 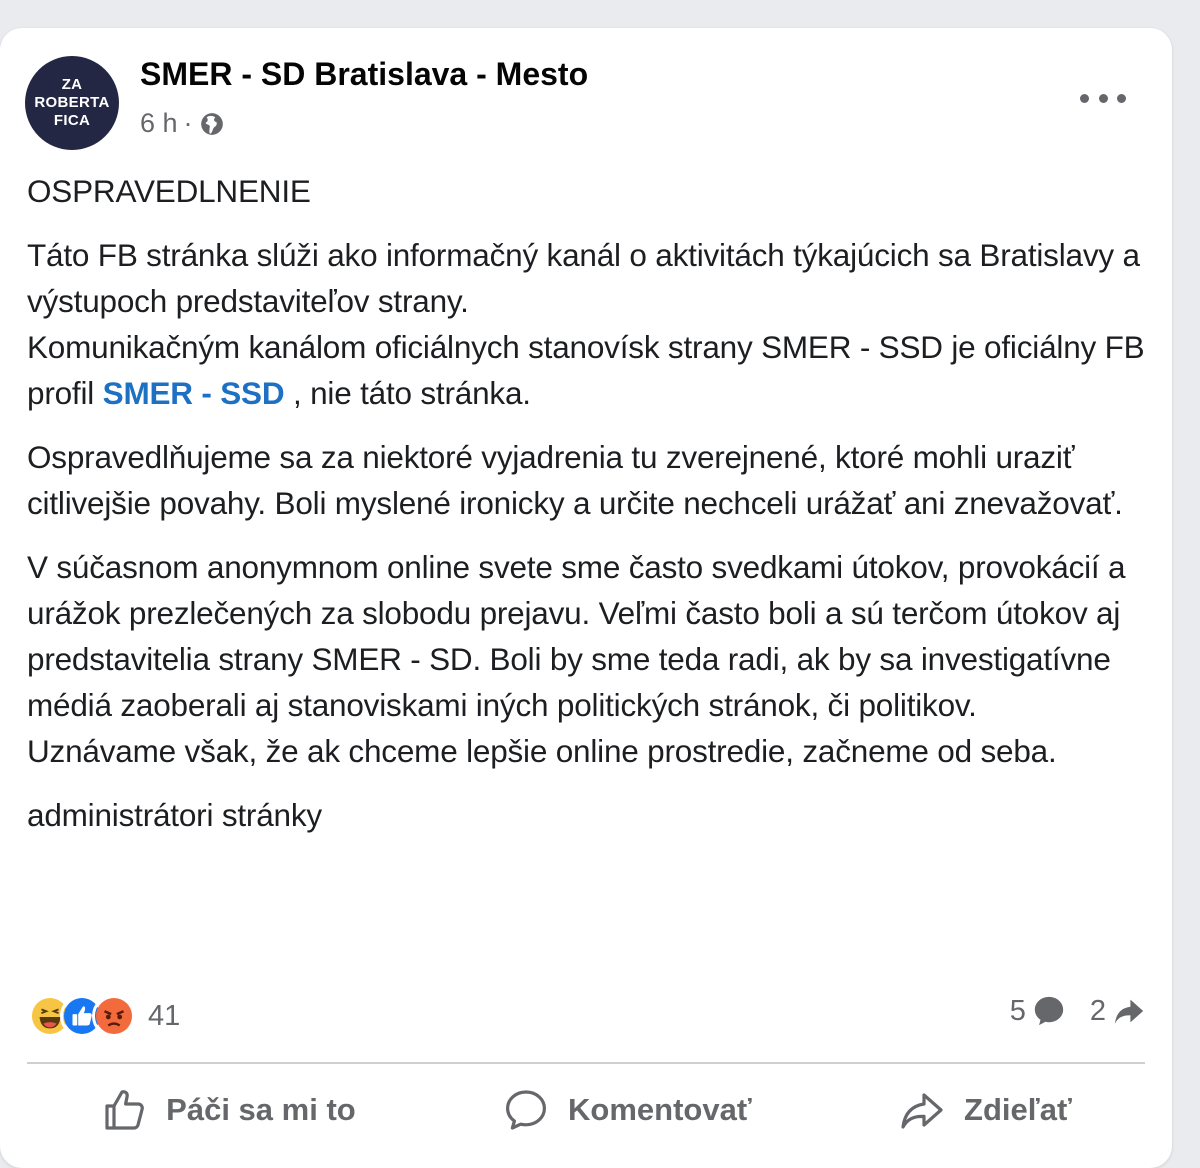 I want to click on share-arrow-icon, so click(x=1129, y=1011).